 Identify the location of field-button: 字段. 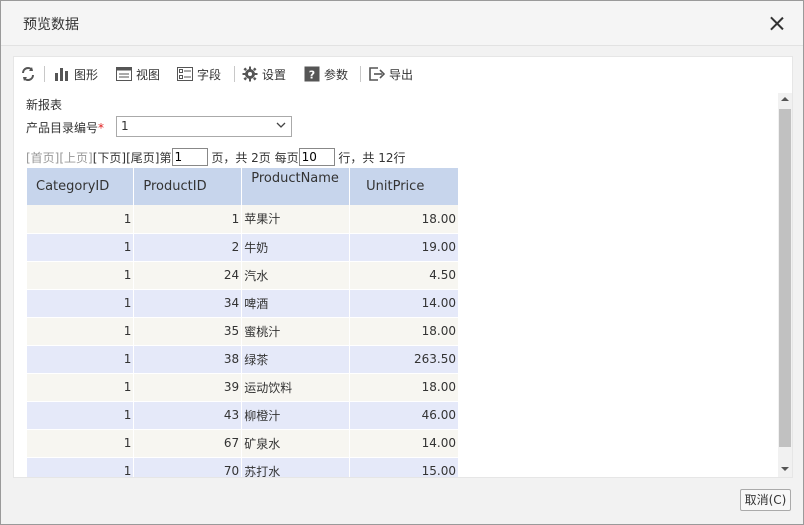
(199, 74).